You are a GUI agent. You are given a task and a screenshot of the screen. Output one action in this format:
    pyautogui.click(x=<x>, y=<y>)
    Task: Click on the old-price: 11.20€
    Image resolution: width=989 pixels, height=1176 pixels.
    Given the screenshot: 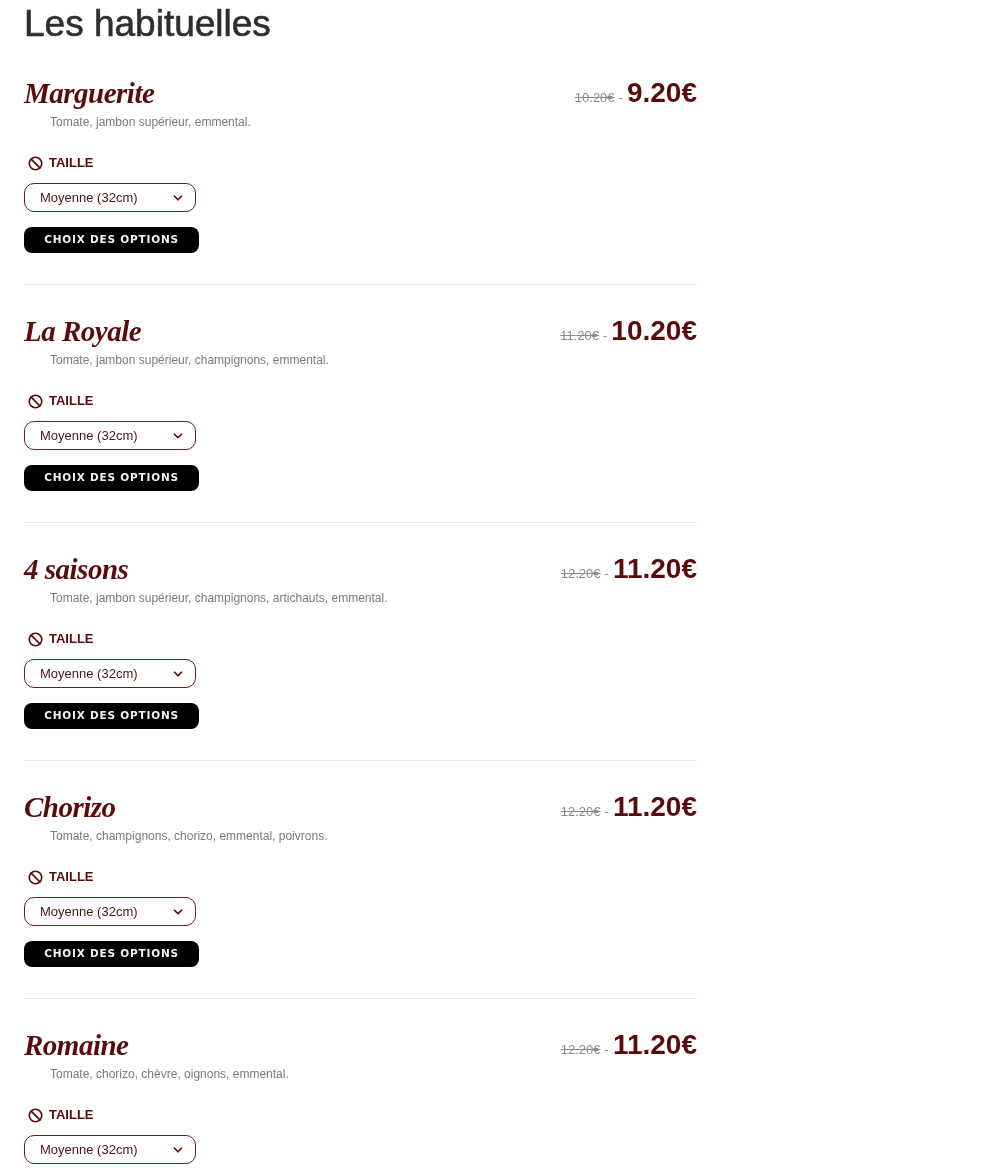 What is the action you would take?
    pyautogui.click(x=579, y=336)
    